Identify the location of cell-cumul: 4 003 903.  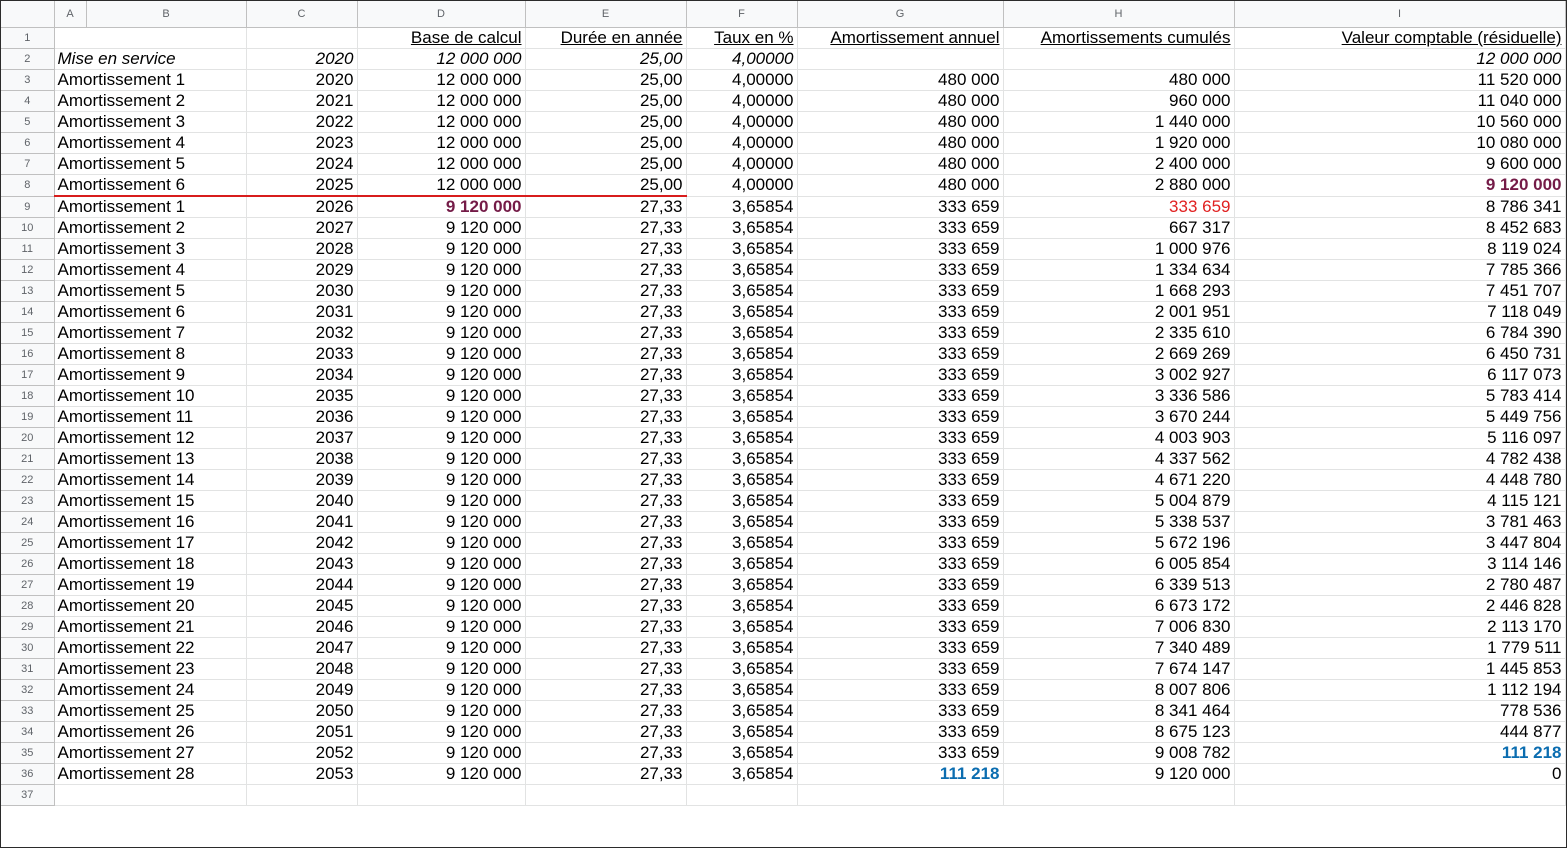
(1119, 438).